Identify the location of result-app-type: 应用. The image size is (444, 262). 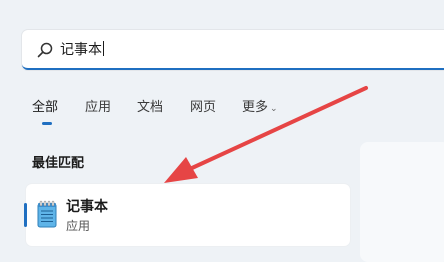
(78, 226).